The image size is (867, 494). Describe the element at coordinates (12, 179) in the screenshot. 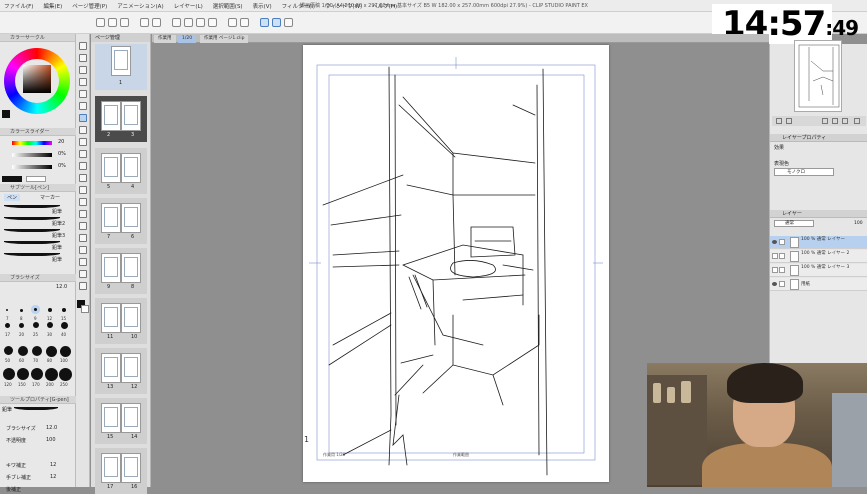

I see `fg-color-chip` at that location.